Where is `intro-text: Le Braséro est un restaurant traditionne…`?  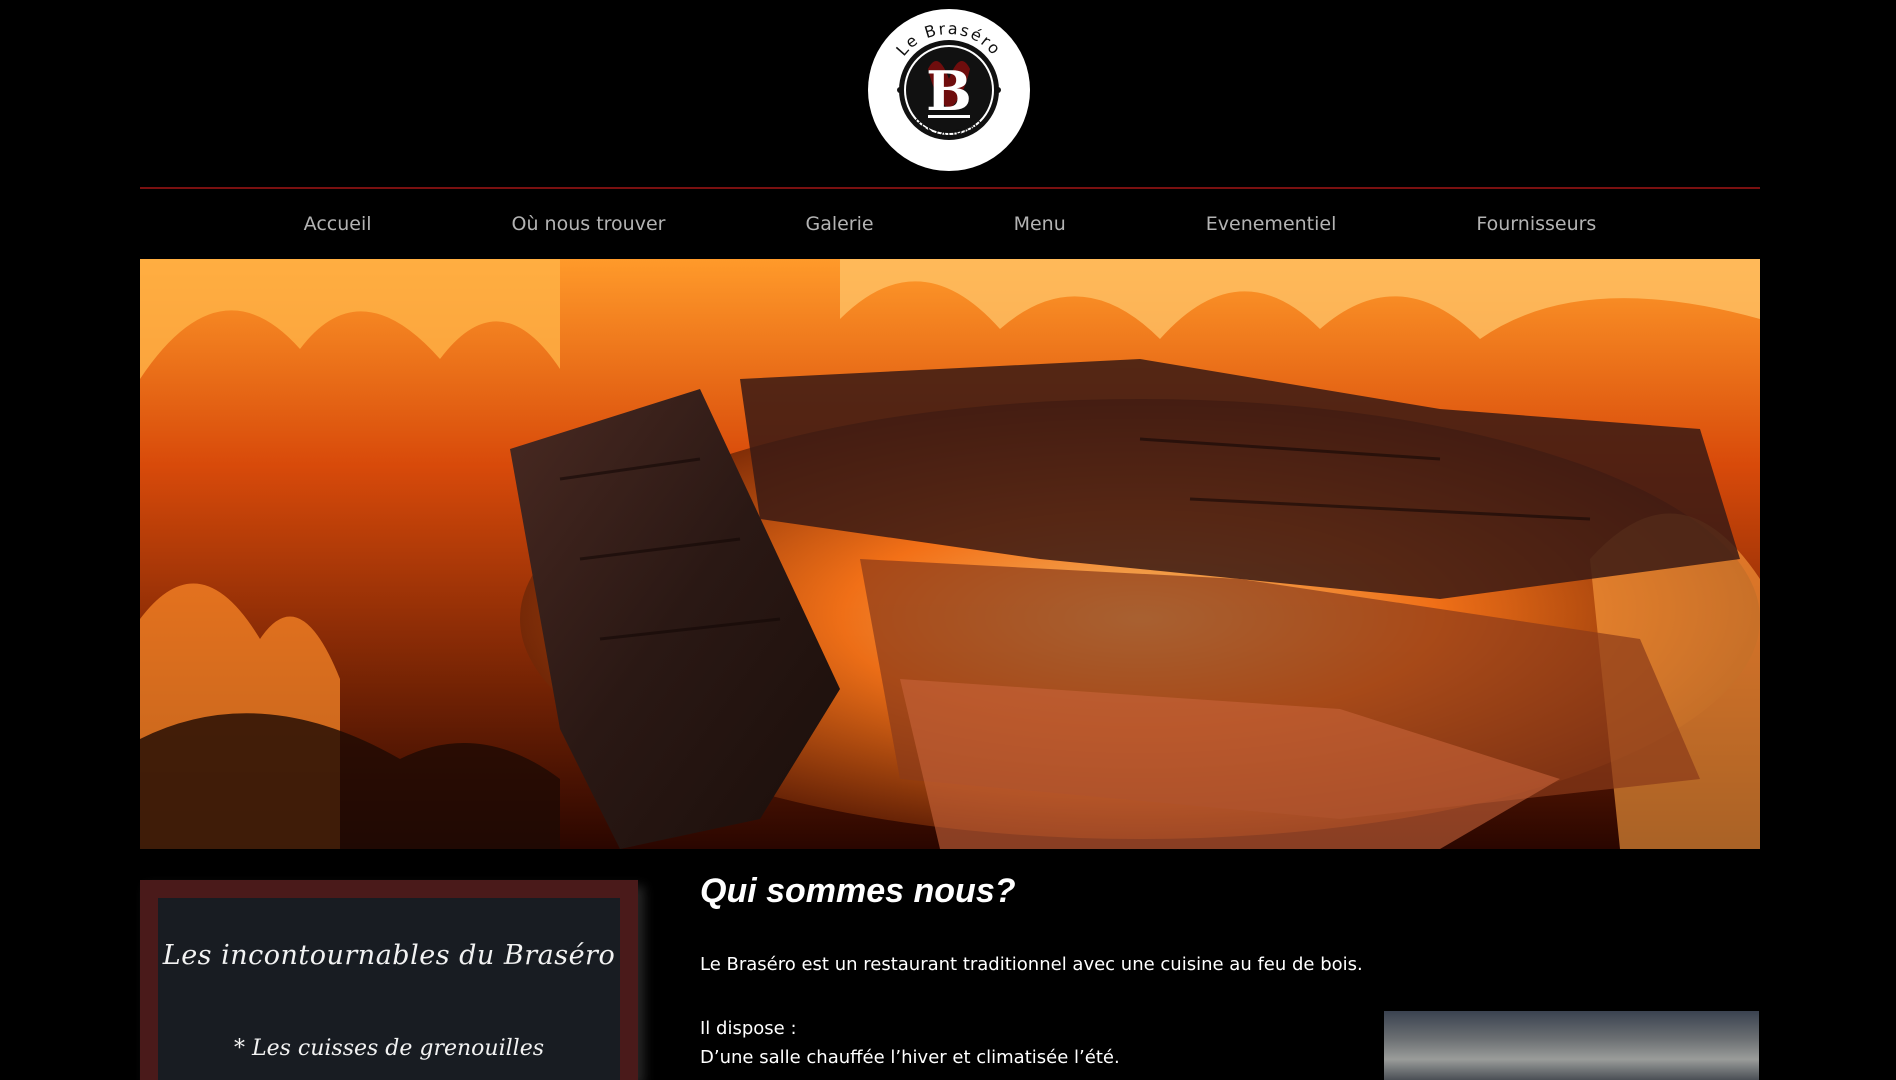
intro-text: Le Braséro est un restaurant traditionne… is located at coordinates (1031, 964).